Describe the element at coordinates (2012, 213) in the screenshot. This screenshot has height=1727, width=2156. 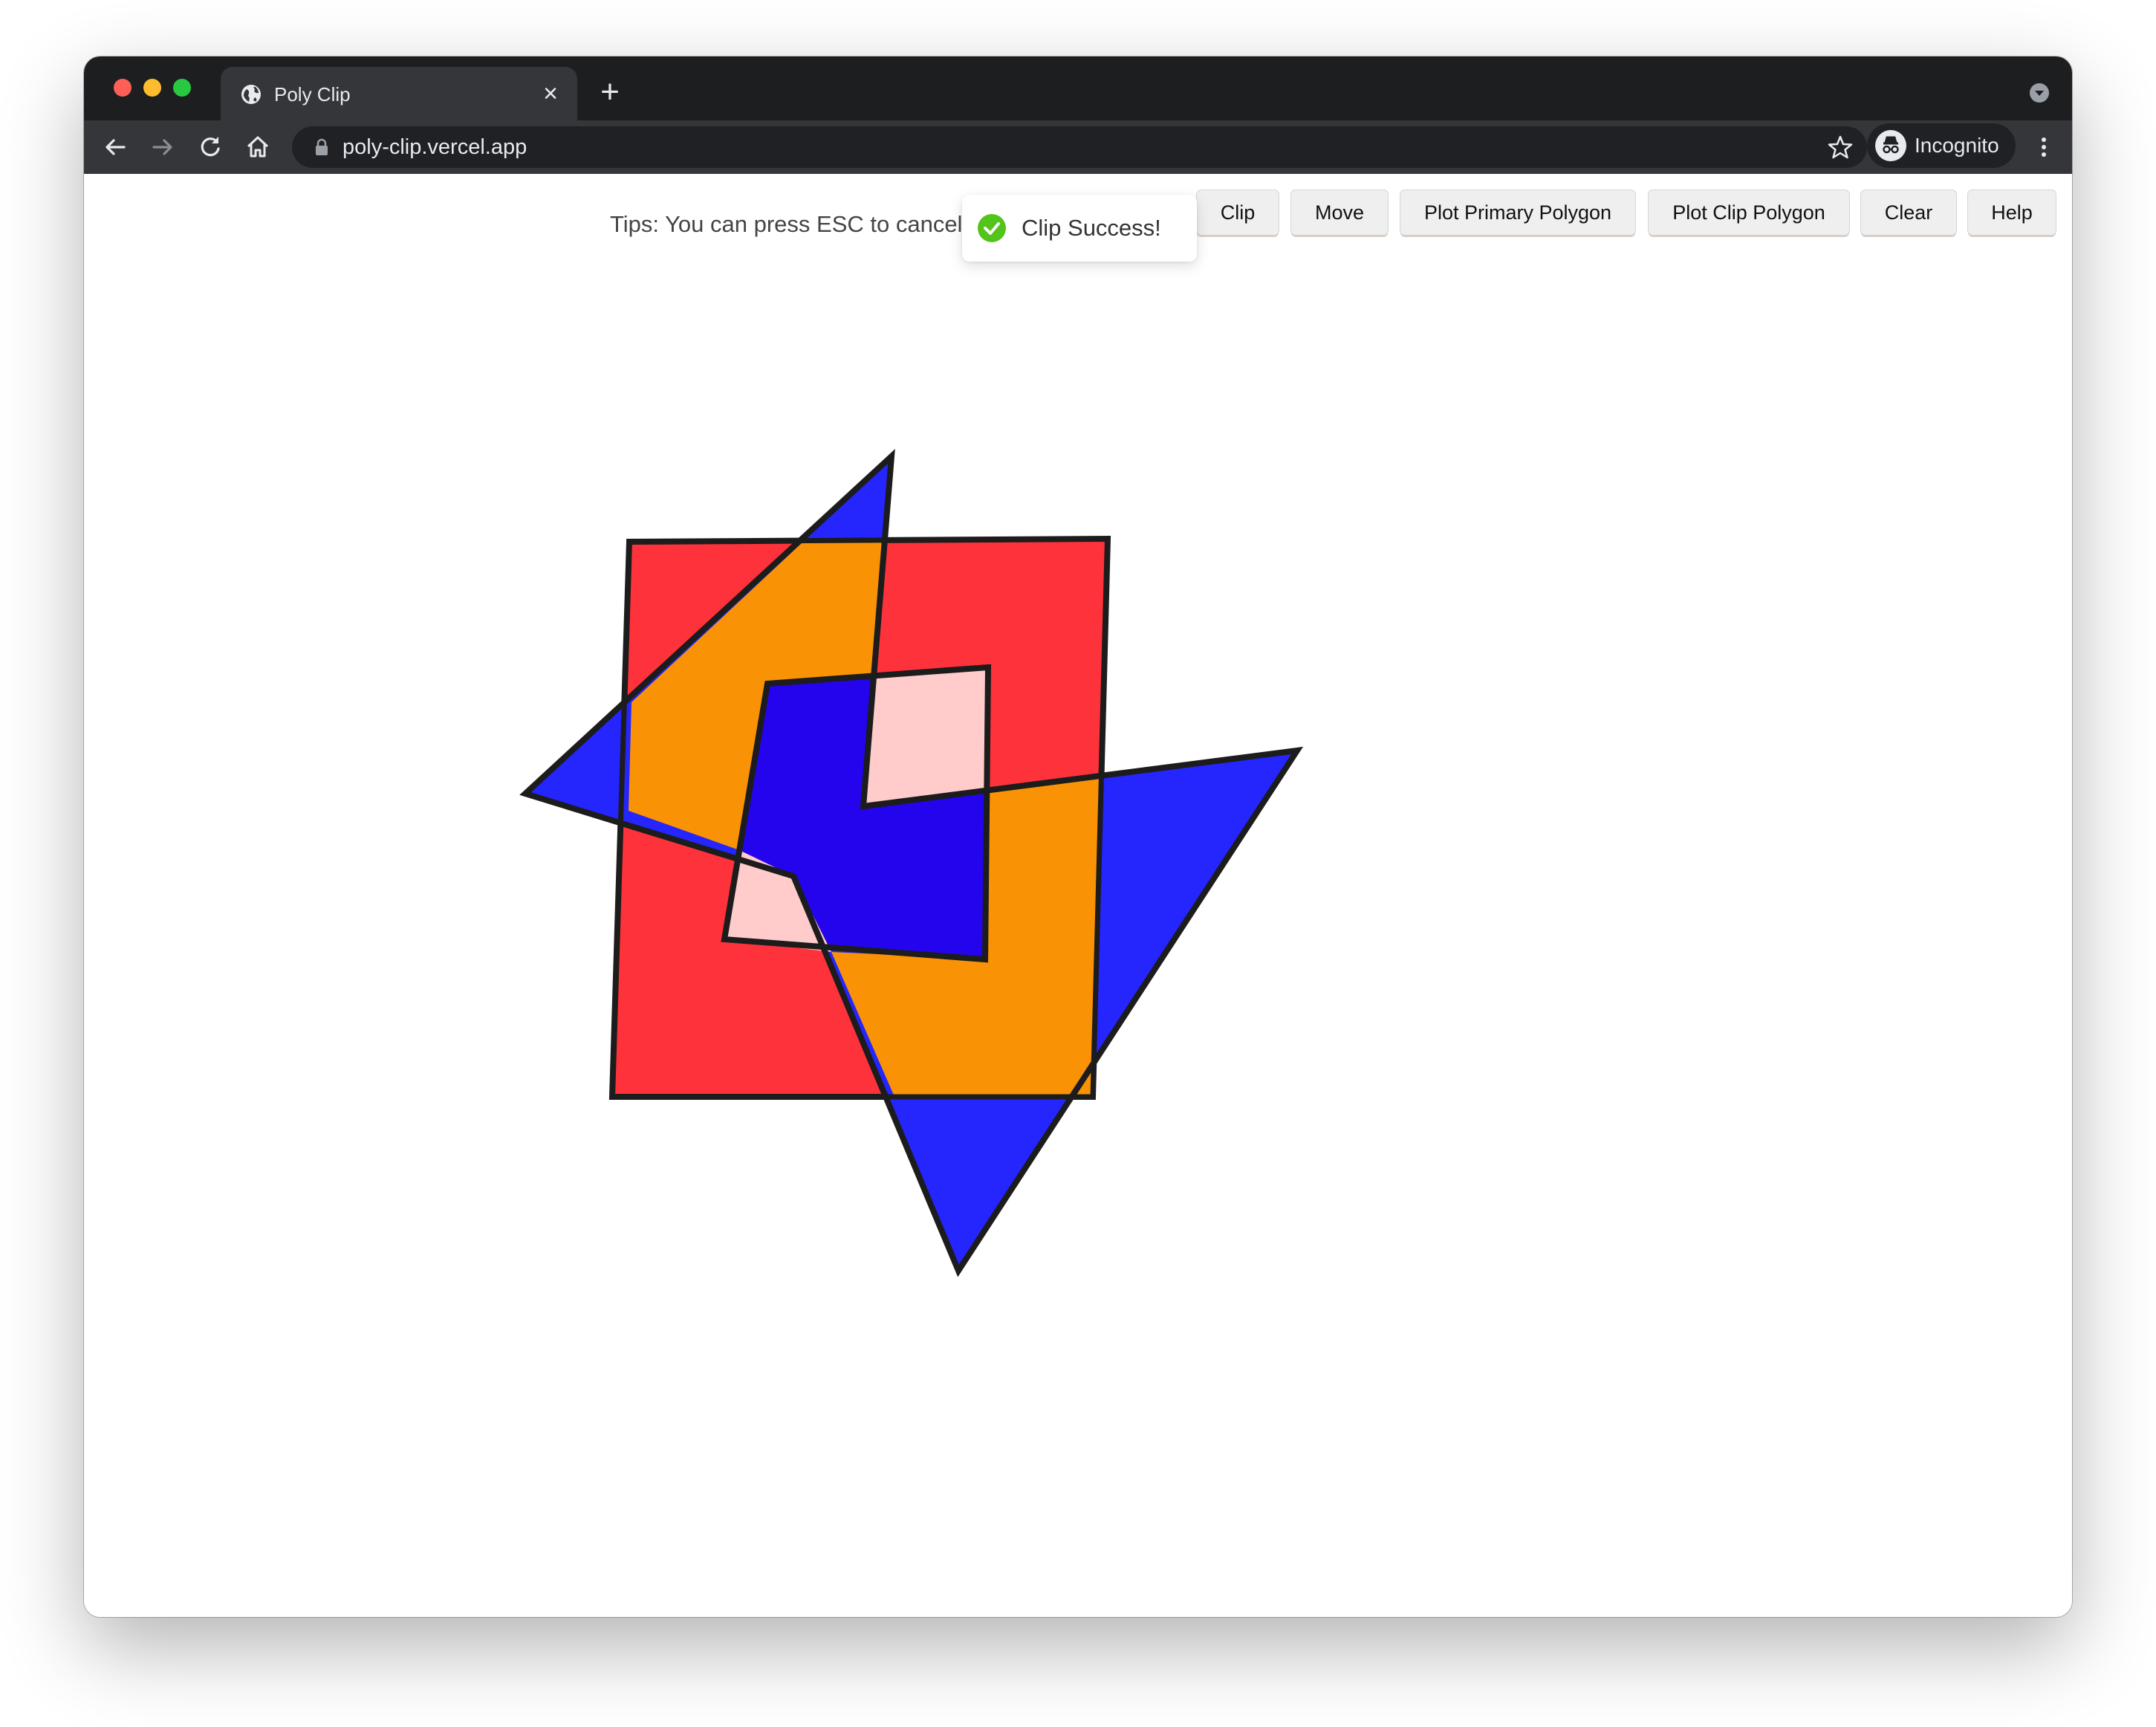
I see `help-button: Help` at that location.